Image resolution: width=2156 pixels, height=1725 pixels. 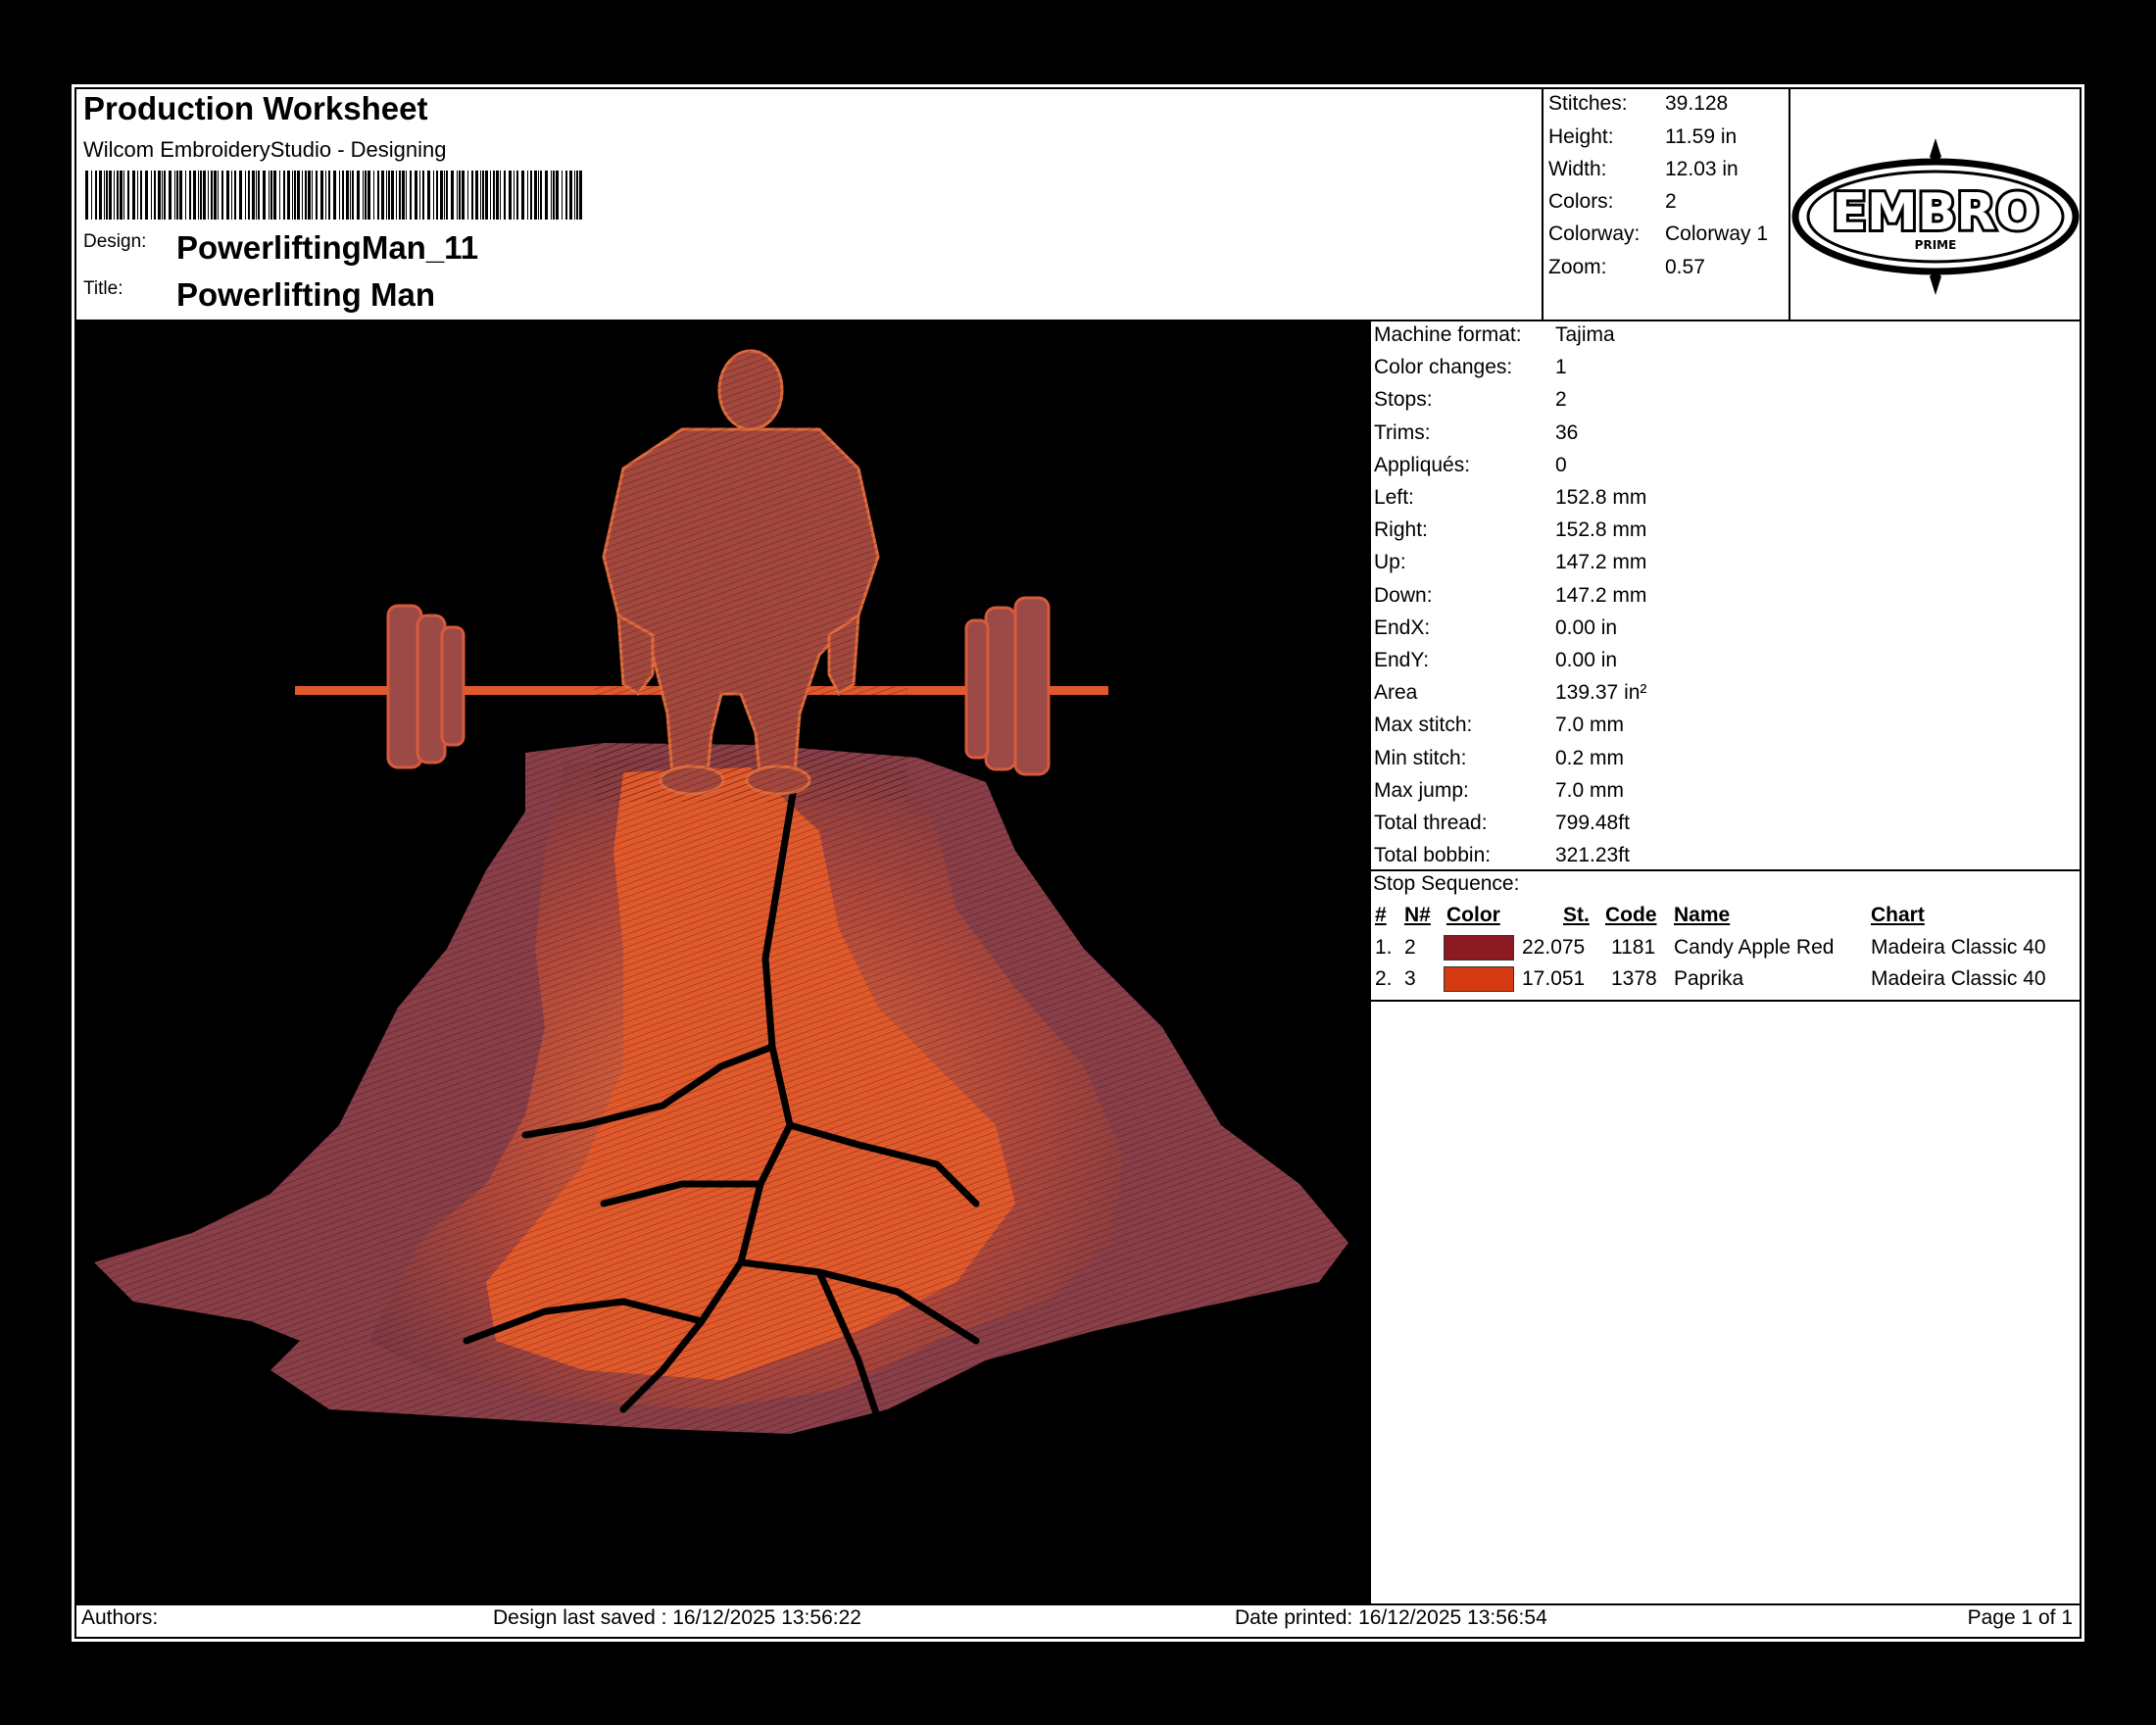 I want to click on col-header-chart: Chart, so click(x=1898, y=915).